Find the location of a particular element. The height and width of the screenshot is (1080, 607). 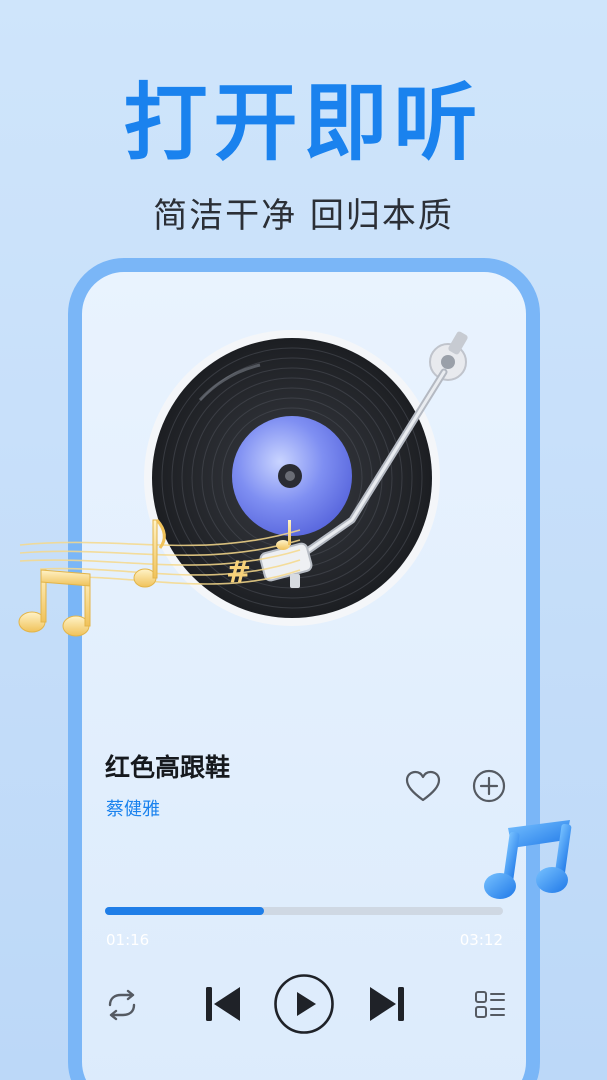

repeat-icon is located at coordinates (122, 1005).